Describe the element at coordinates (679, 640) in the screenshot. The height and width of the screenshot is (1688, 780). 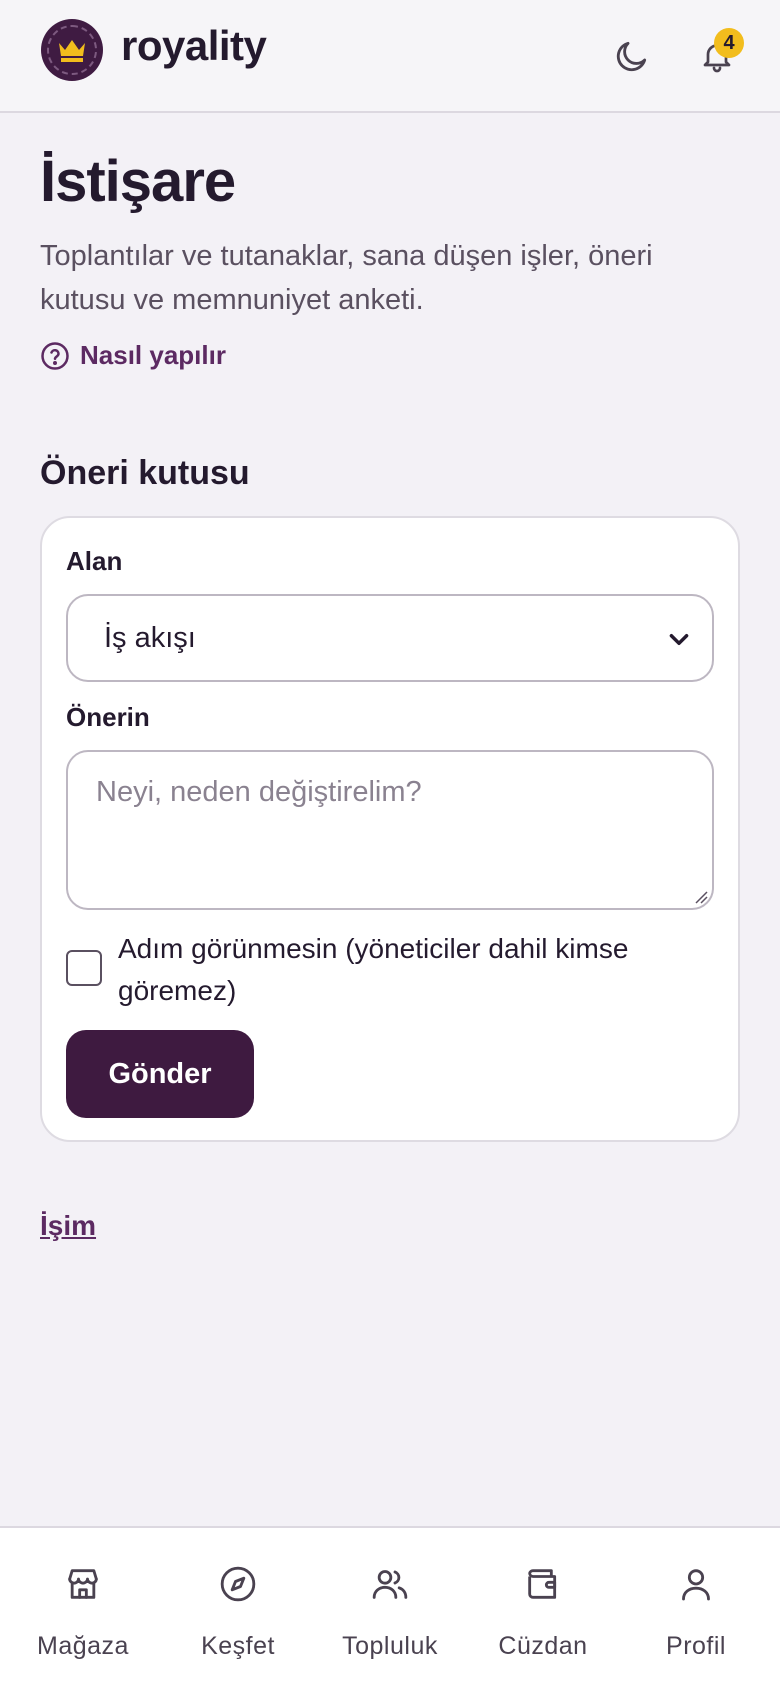
I see `chevron-down-icon` at that location.